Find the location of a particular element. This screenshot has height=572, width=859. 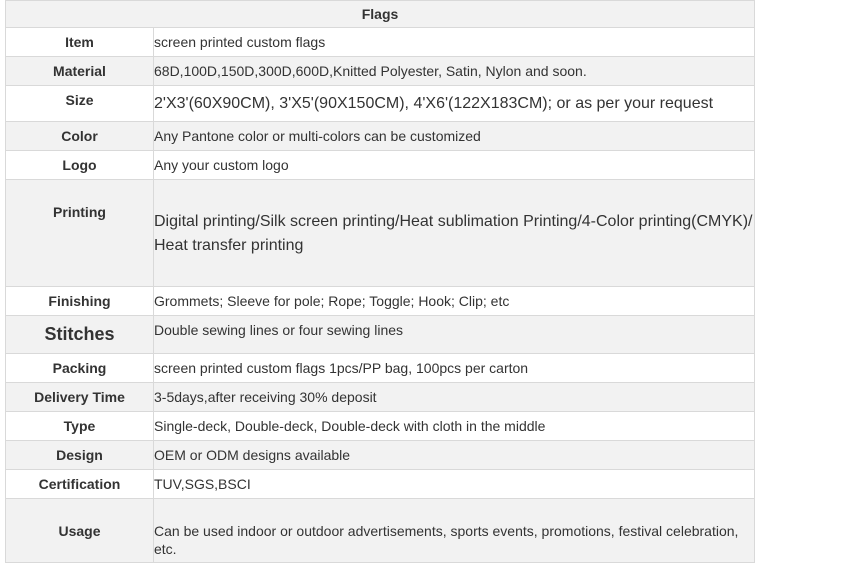

table-row: Item screen printed custom flags is located at coordinates (380, 42).